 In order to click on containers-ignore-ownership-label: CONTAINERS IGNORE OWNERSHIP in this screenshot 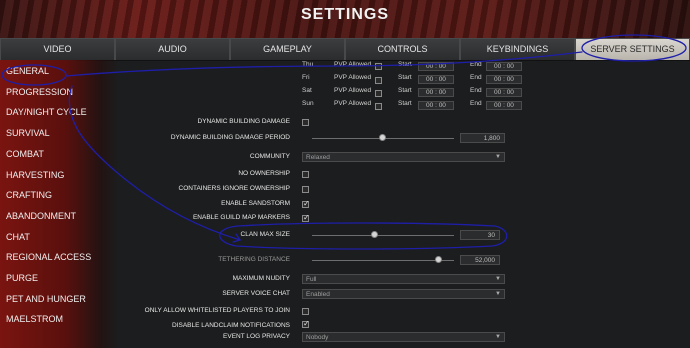, I will do `click(234, 188)`.